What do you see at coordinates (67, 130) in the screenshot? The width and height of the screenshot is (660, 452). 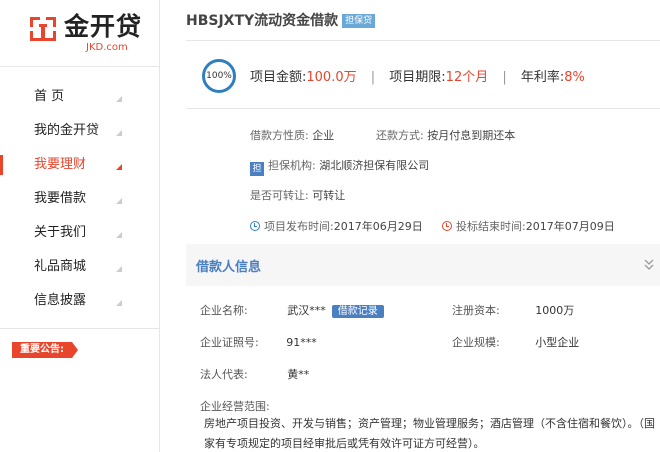 I see `sidebar-item-label: 我的金开贷` at bounding box center [67, 130].